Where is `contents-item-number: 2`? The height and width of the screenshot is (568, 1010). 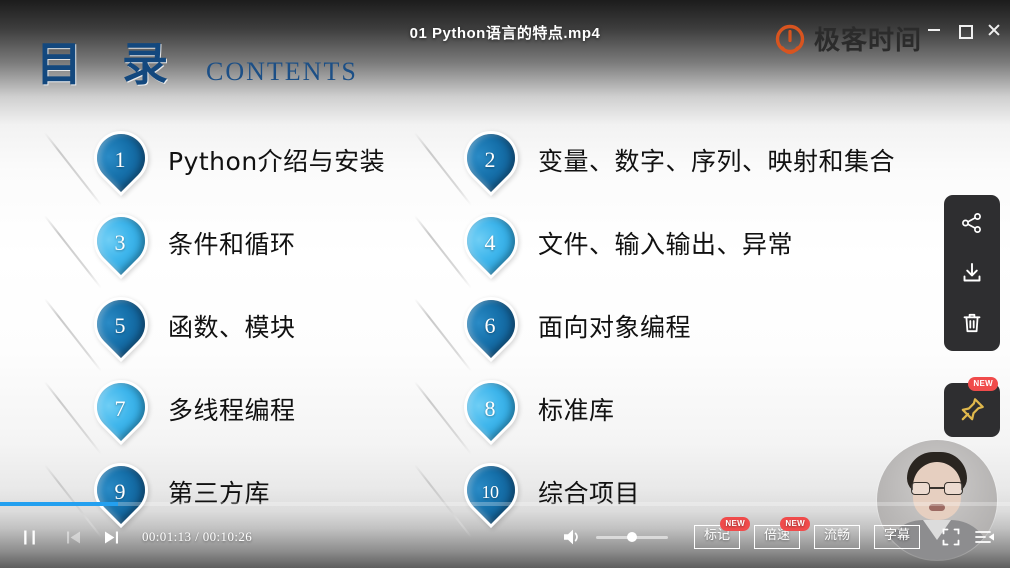
contents-item-number: 2 is located at coordinates (490, 159).